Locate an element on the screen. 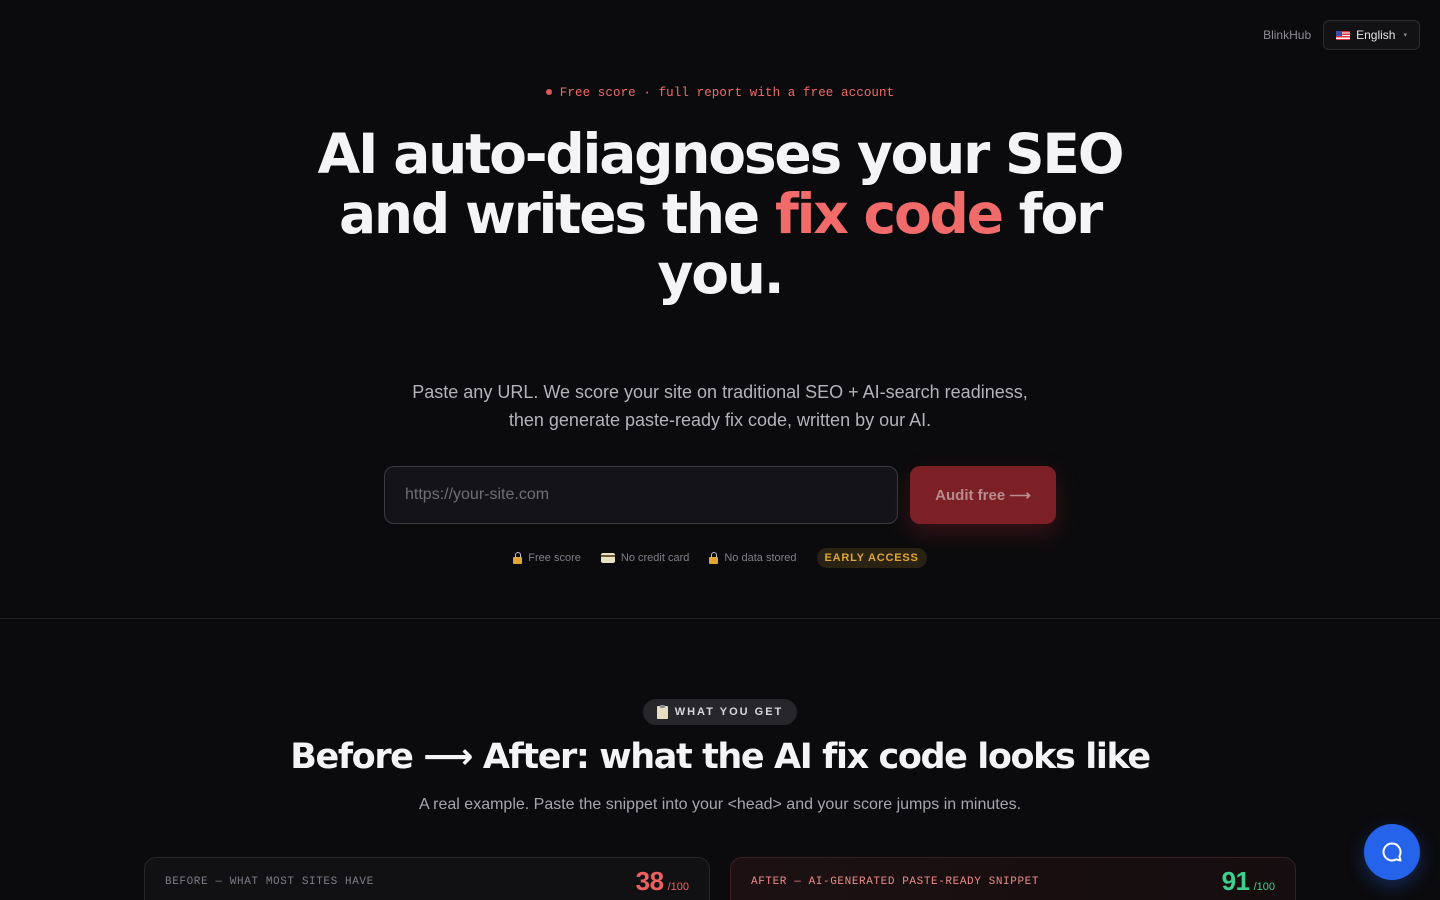  pill-label: WHAT YOU GET is located at coordinates (729, 712).